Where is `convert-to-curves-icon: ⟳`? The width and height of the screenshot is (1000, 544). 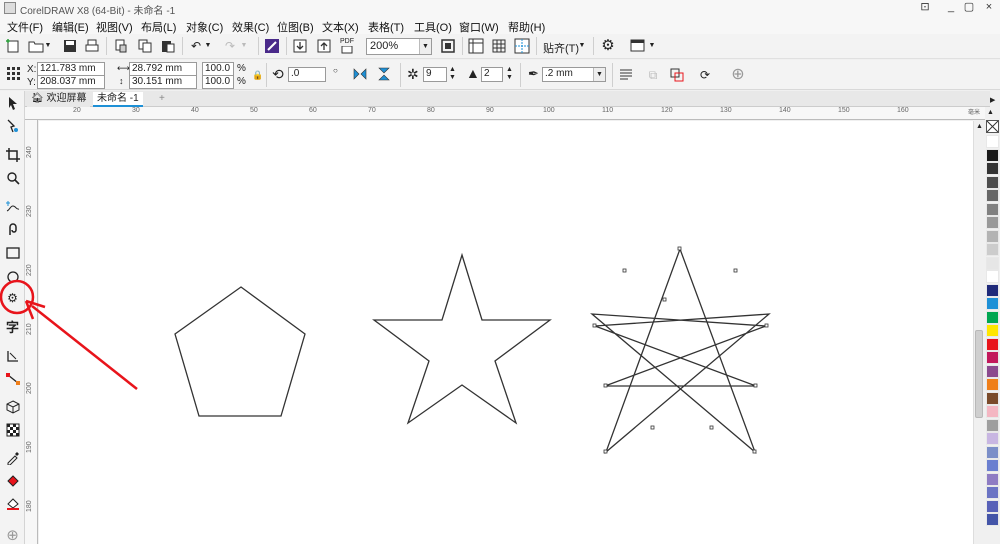 convert-to-curves-icon: ⟳ is located at coordinates (705, 75).